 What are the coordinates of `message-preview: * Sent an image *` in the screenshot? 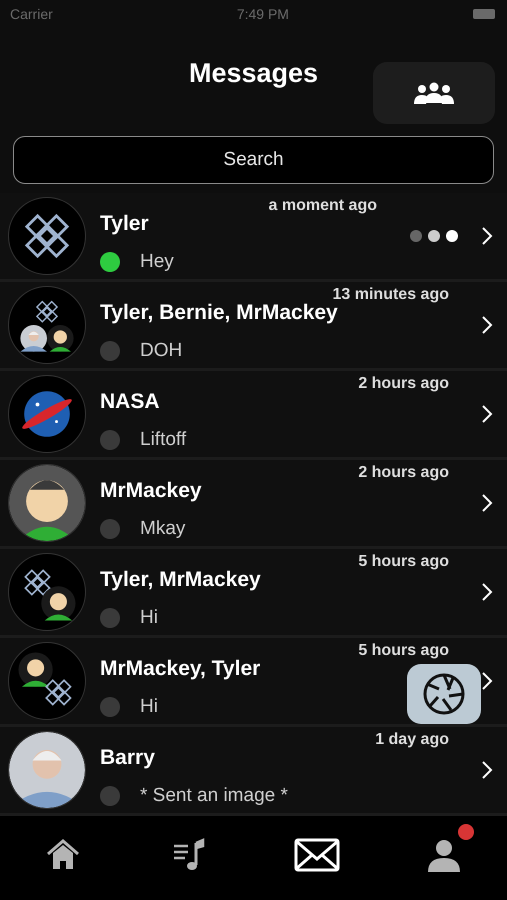 It's located at (214, 796).